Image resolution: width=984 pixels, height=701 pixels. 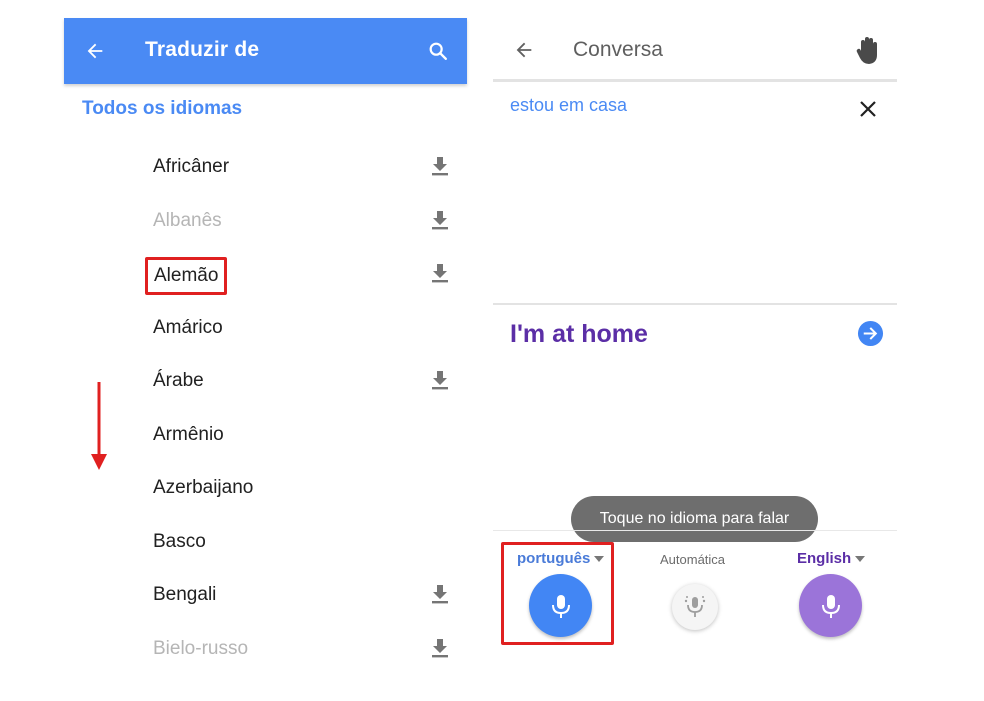 I want to click on toast-message: Toque no idioma para falar, so click(x=694, y=519).